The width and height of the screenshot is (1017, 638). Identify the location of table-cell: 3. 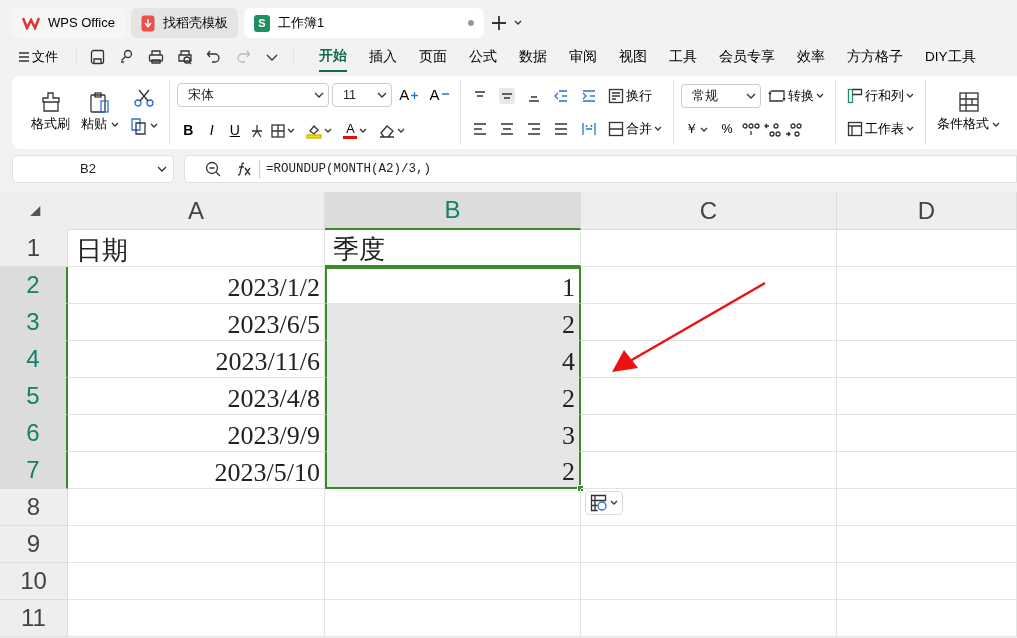
(453, 433).